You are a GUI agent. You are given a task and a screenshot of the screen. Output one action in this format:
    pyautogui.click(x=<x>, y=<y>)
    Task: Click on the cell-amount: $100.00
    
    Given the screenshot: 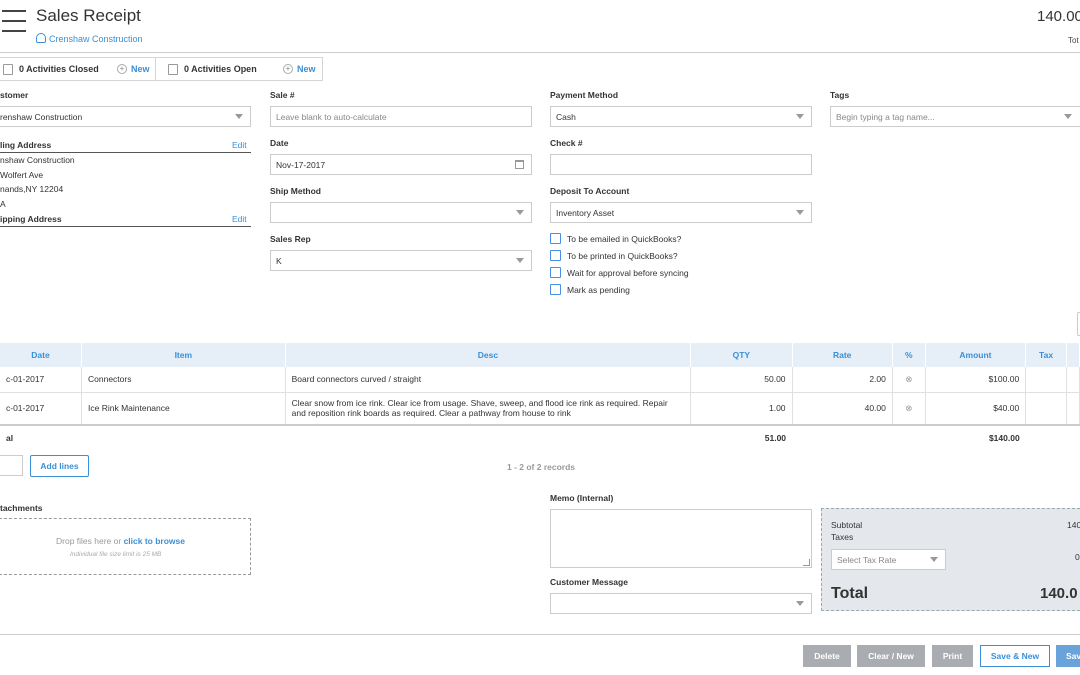 What is the action you would take?
    pyautogui.click(x=975, y=380)
    